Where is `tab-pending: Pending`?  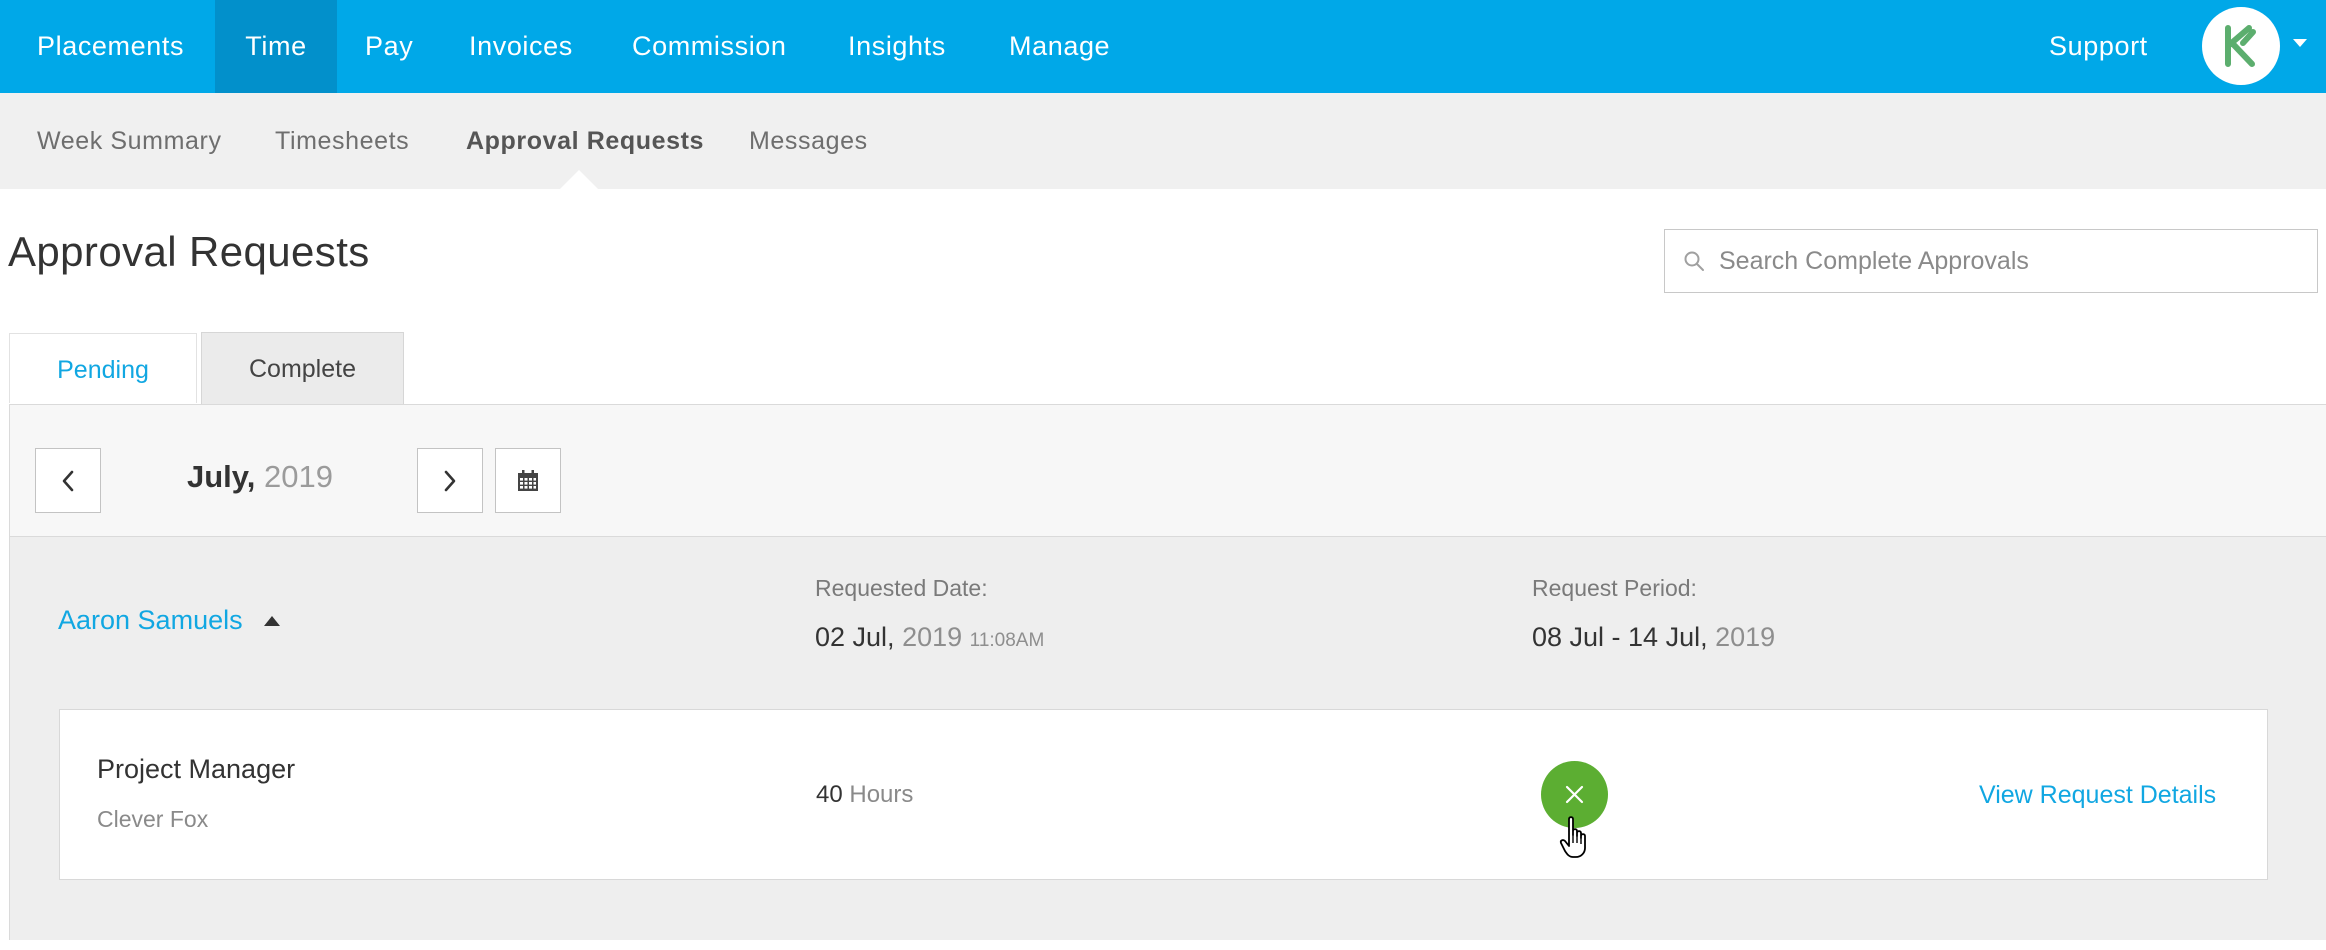 tab-pending: Pending is located at coordinates (103, 368).